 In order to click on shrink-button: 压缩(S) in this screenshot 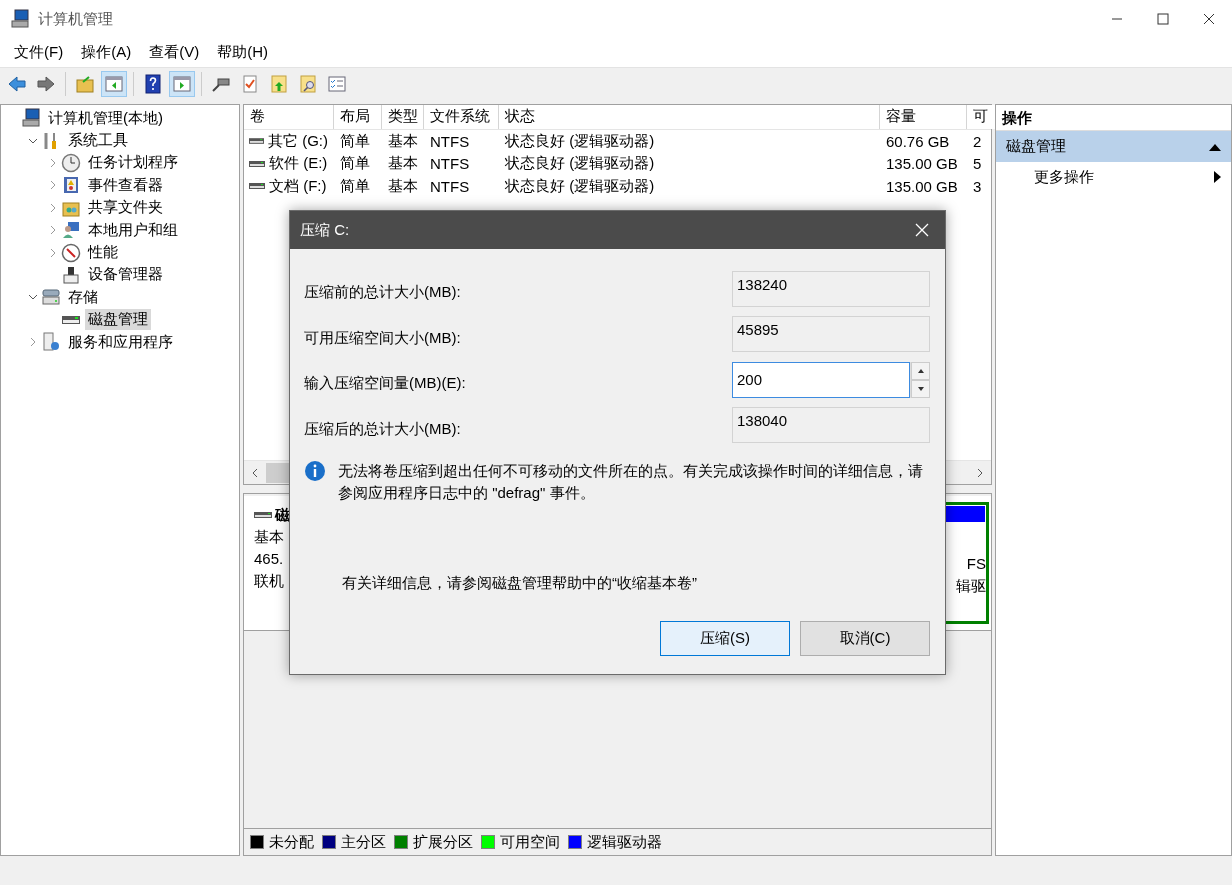, I will do `click(725, 638)`.